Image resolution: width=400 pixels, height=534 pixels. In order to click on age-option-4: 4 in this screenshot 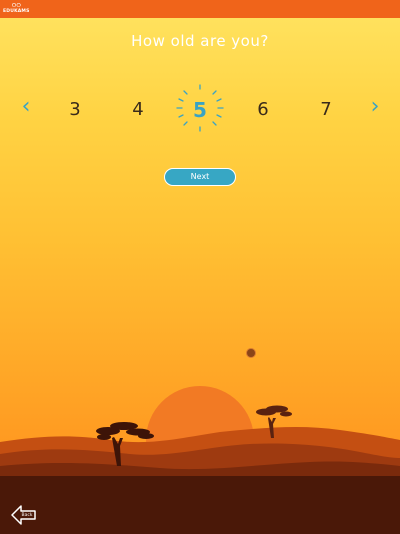, I will do `click(138, 110)`.